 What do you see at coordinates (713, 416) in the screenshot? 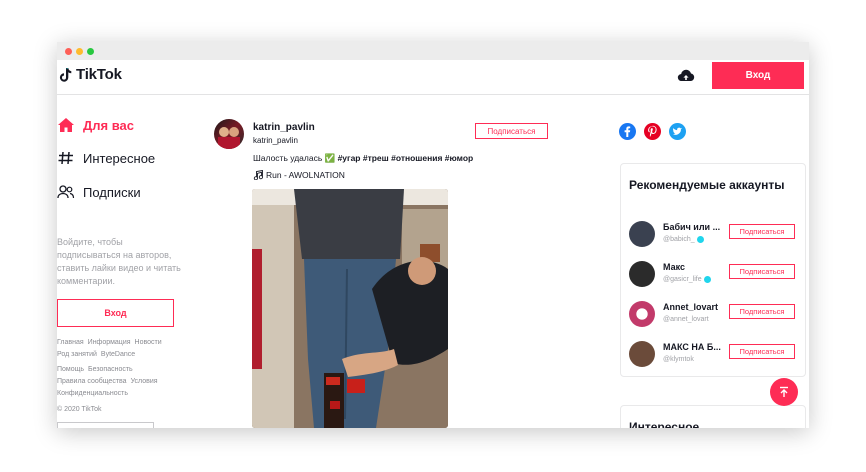
I see `discover-panel: Интересное` at bounding box center [713, 416].